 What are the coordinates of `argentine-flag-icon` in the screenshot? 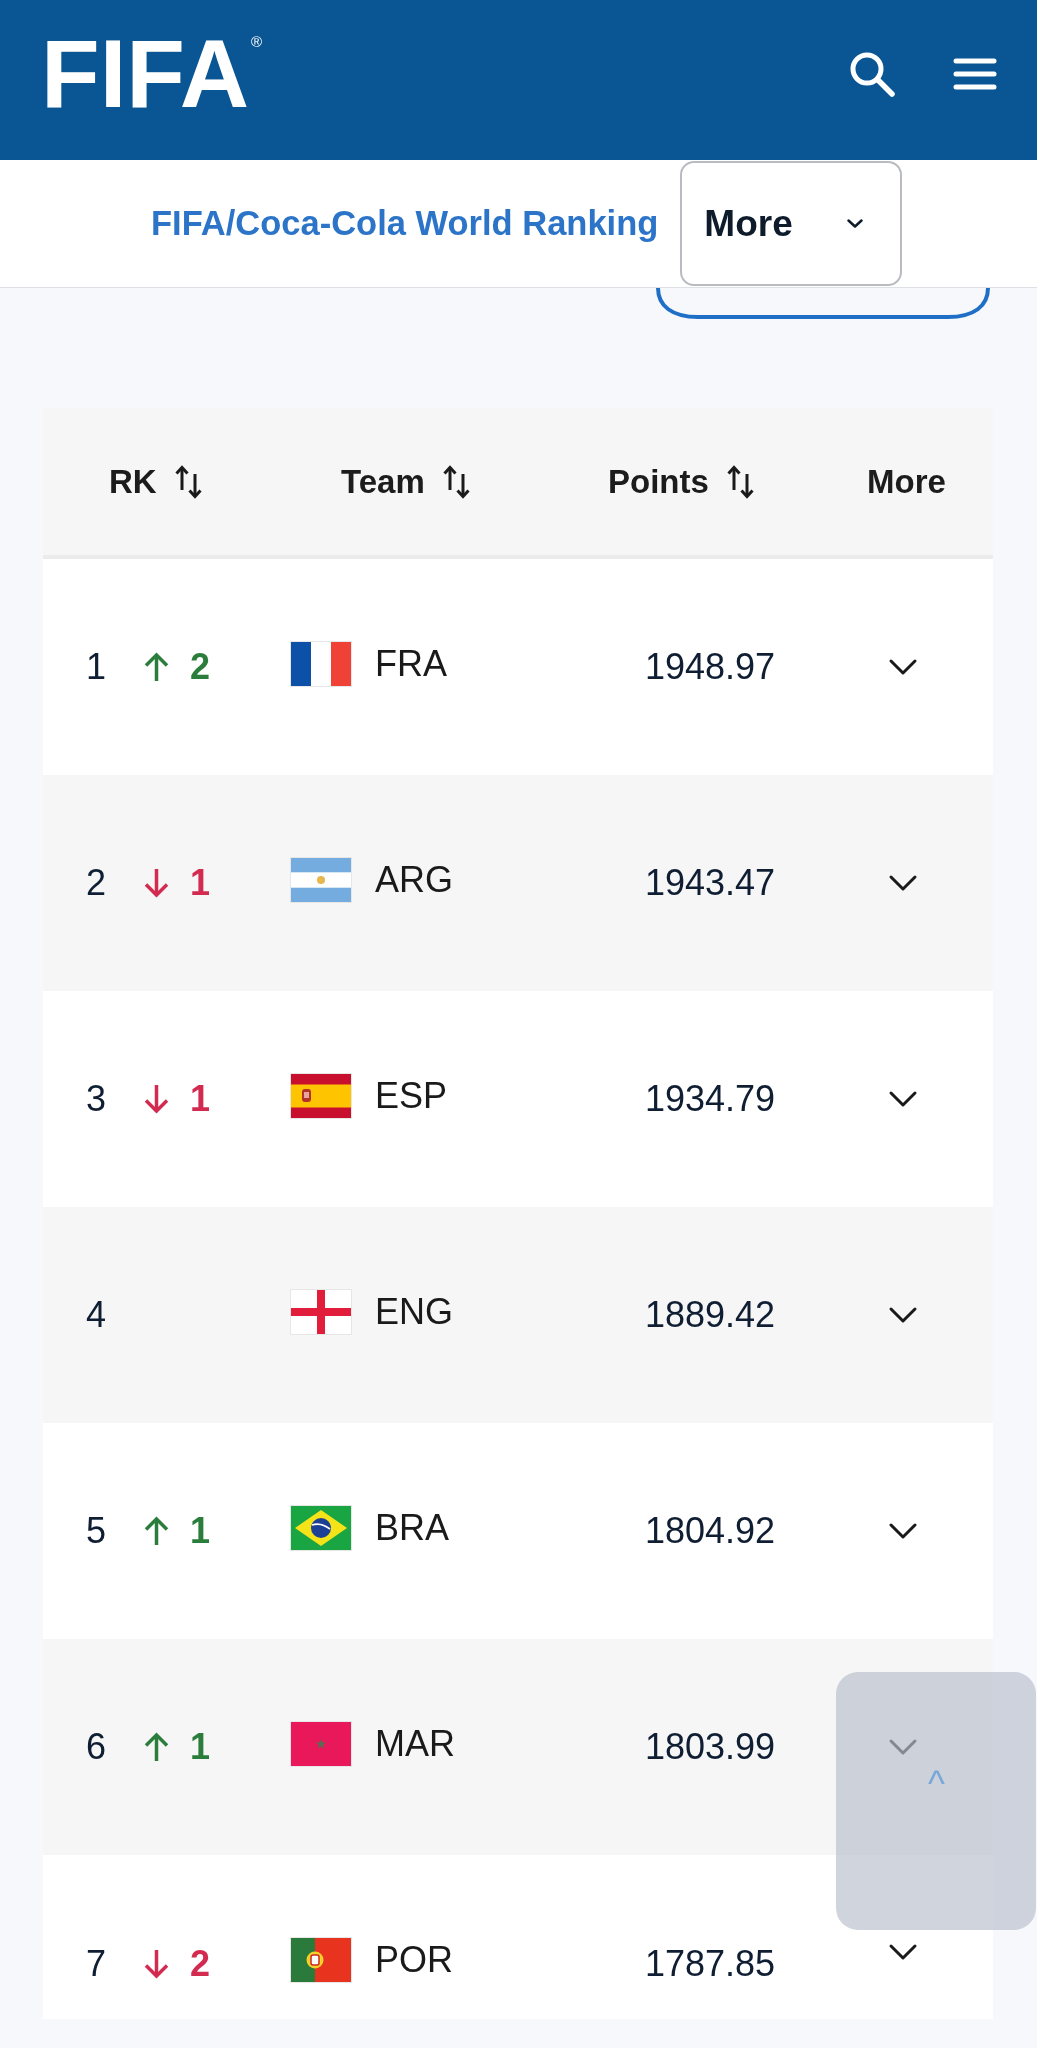 It's located at (321, 880).